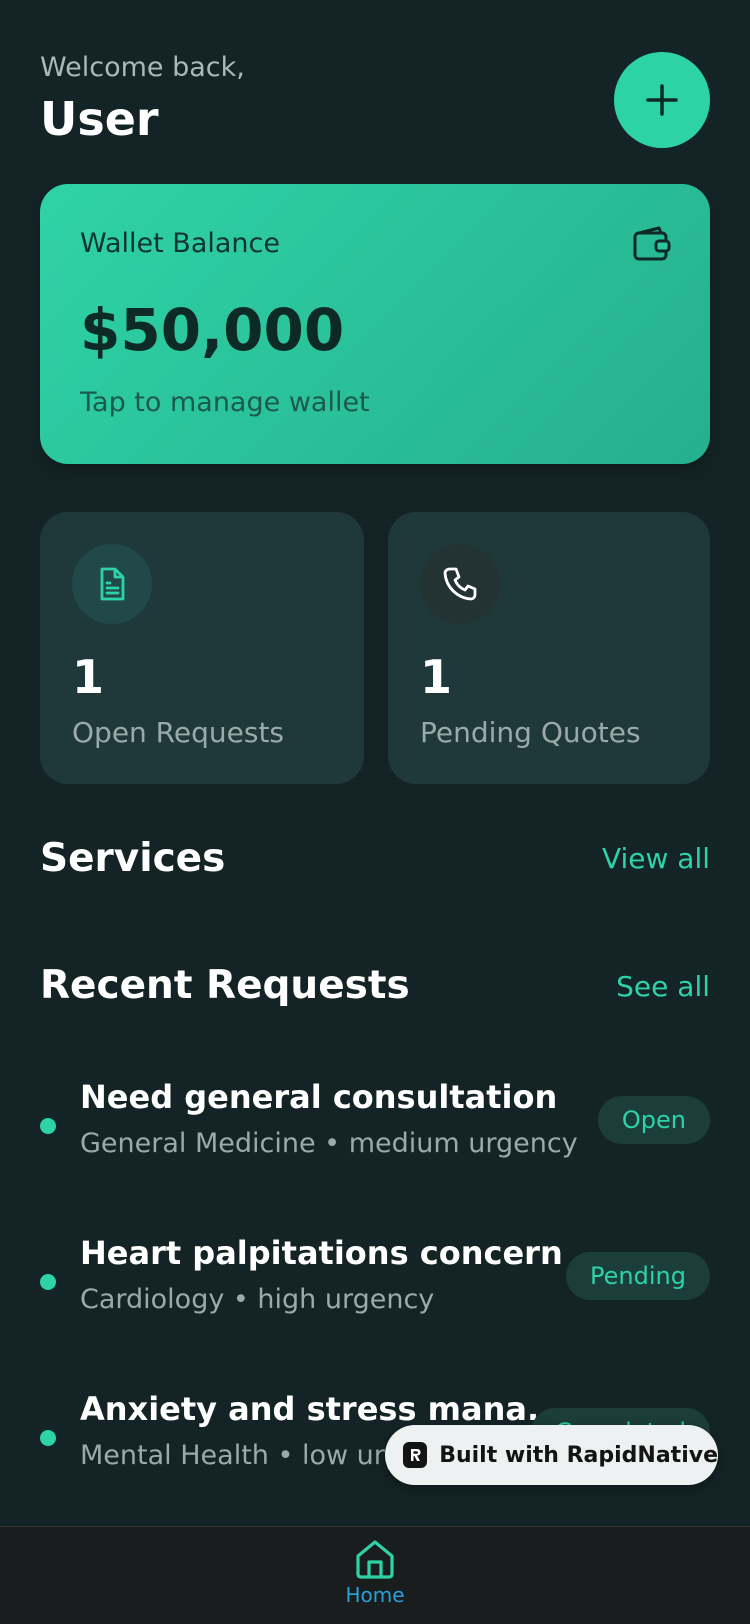 The height and width of the screenshot is (1624, 750). What do you see at coordinates (530, 732) in the screenshot?
I see `pending-quotes-label: Pending Quotes` at bounding box center [530, 732].